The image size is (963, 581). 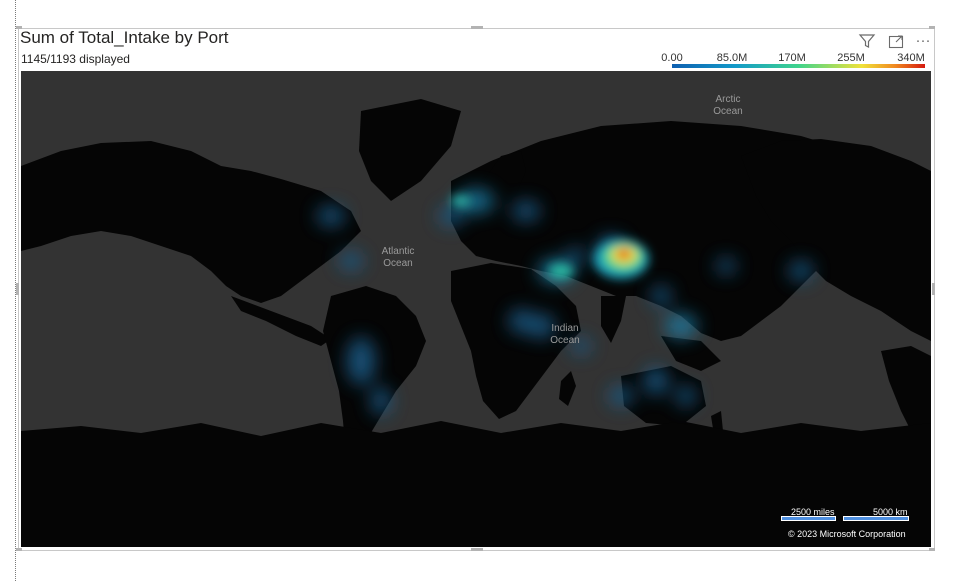 I want to click on legend-label-1: 85.0M, so click(x=732, y=58).